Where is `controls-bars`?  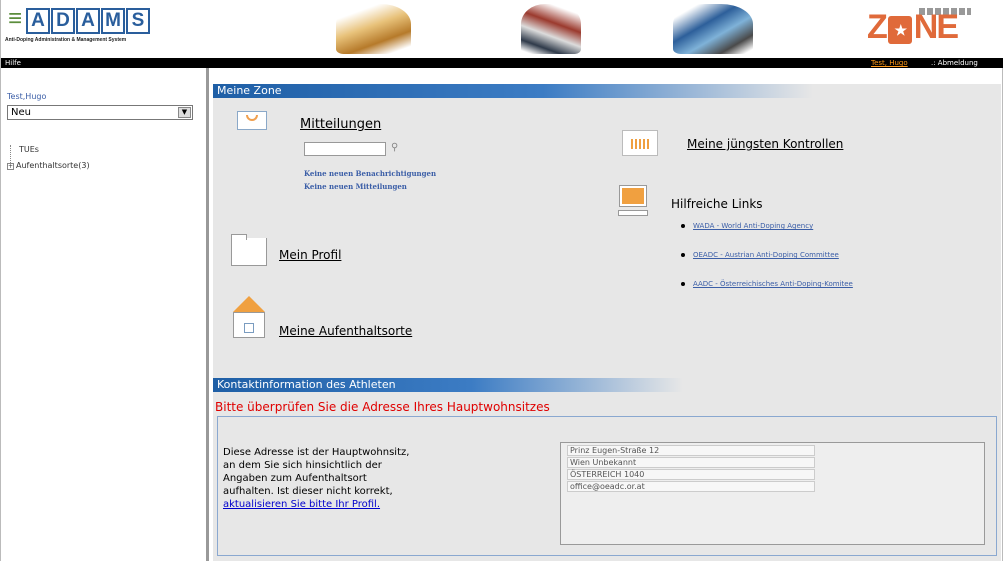 controls-bars is located at coordinates (640, 144).